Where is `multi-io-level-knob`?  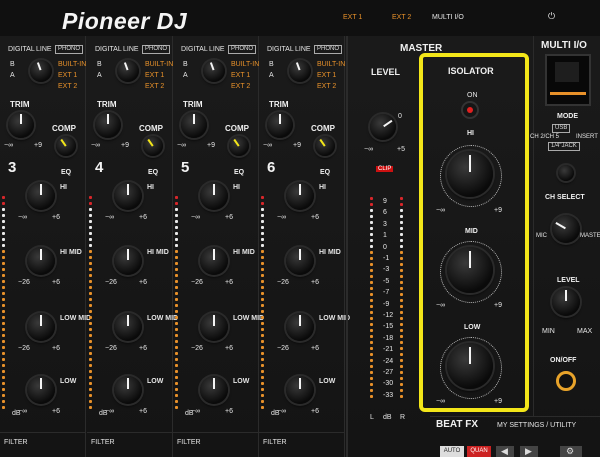 multi-io-level-knob is located at coordinates (566, 302).